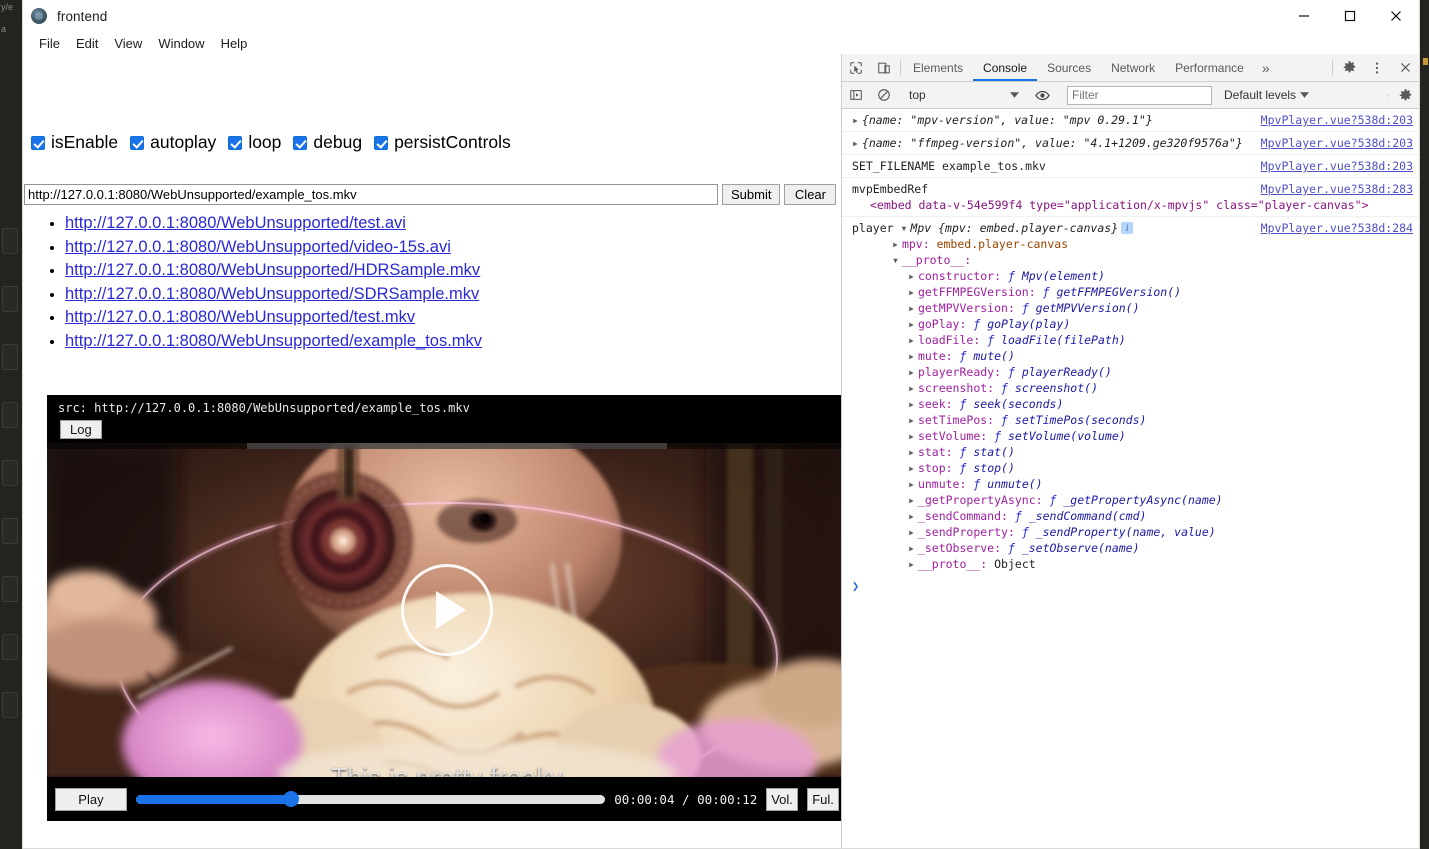  I want to click on submit-button: Submit, so click(751, 194).